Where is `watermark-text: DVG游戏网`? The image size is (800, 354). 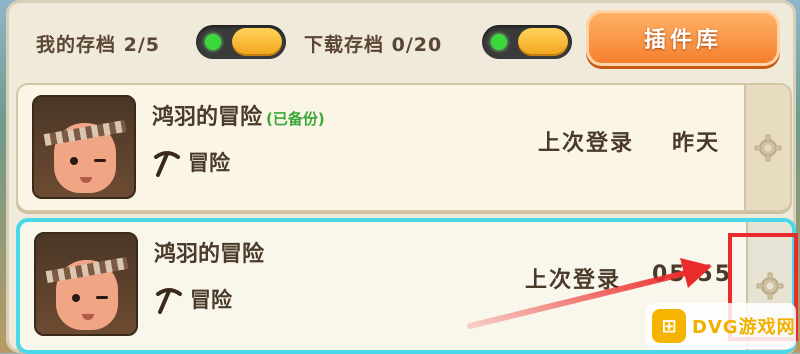 watermark-text: DVG游戏网 is located at coordinates (744, 327).